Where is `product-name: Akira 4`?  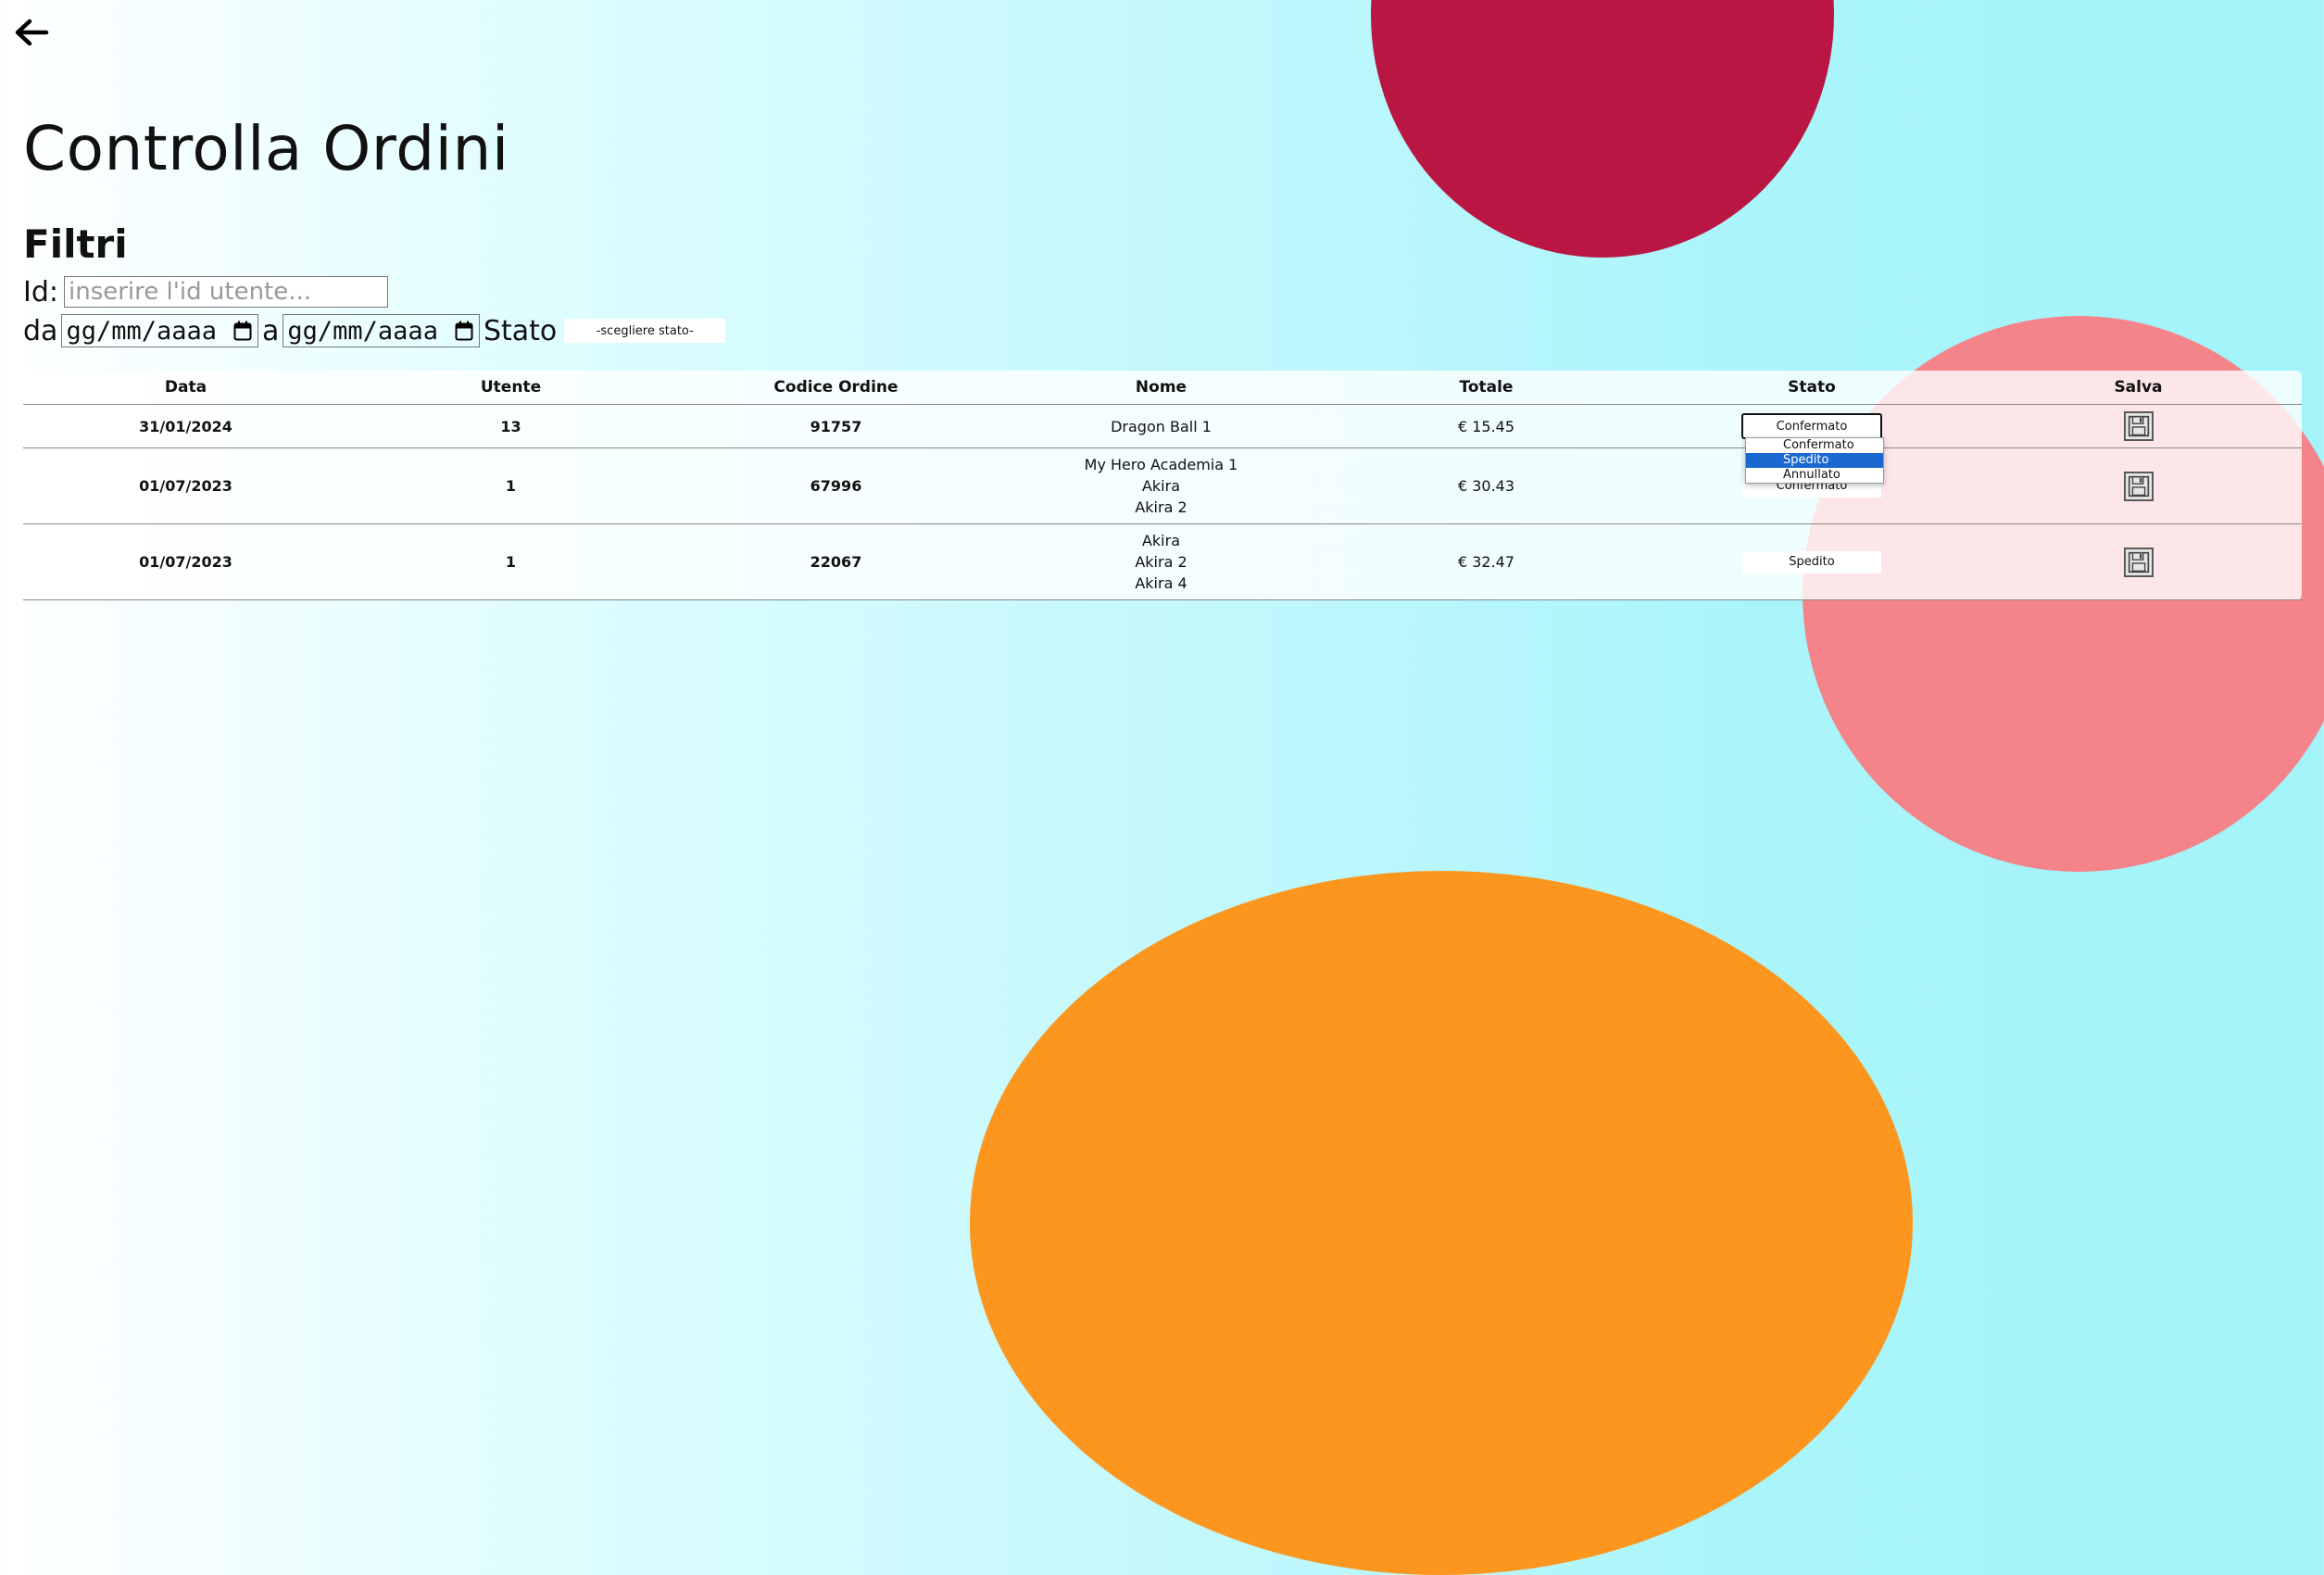
product-name: Akira 4 is located at coordinates (1161, 583).